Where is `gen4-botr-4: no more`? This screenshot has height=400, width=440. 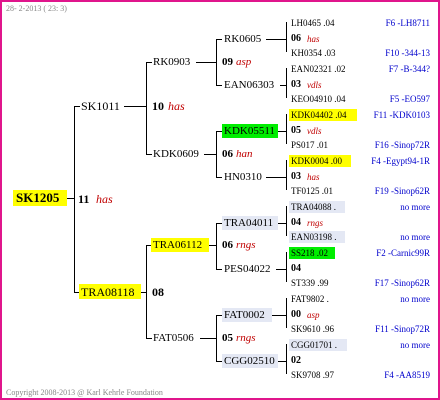 gen4-botr-4: no more is located at coordinates (415, 237).